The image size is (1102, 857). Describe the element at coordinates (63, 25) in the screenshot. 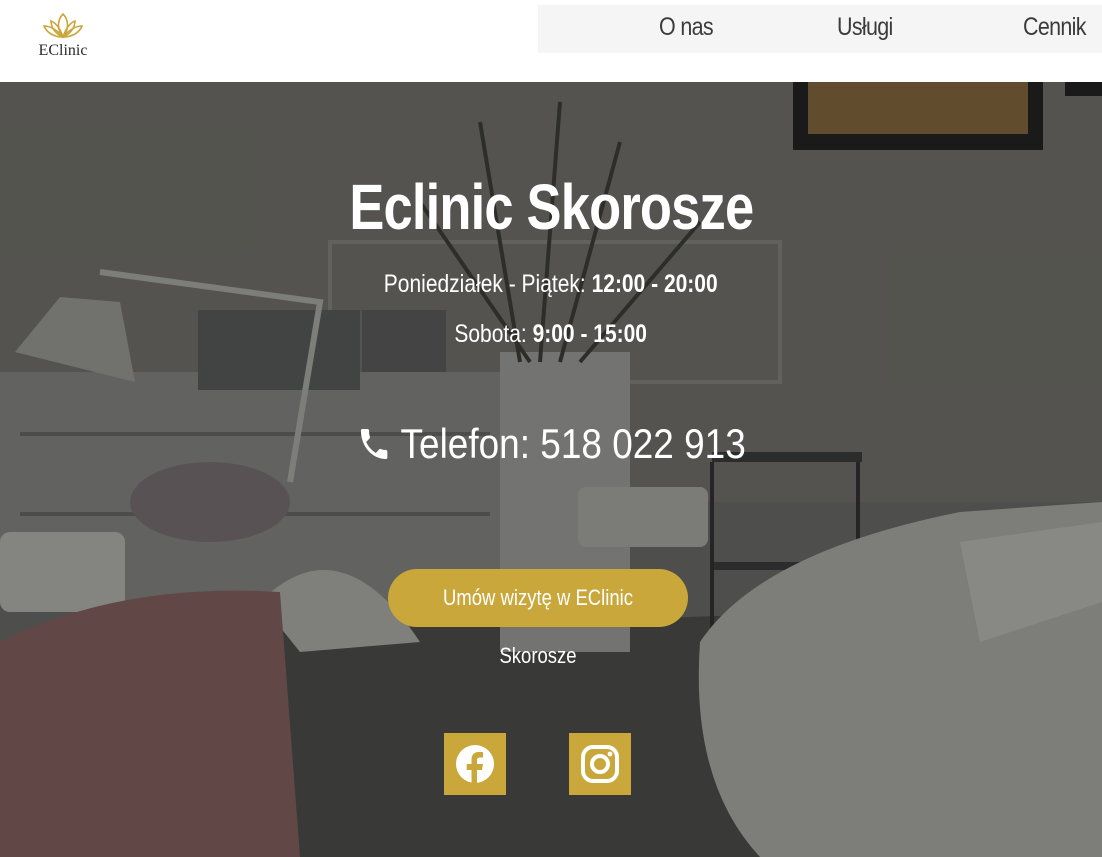

I see `lotus-icon` at that location.